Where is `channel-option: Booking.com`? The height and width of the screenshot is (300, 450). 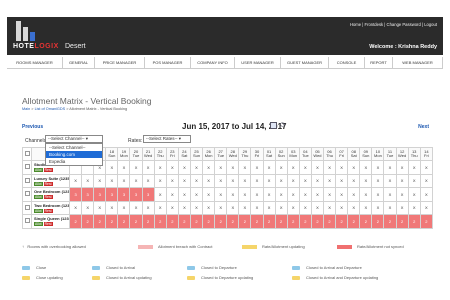 channel-option: Booking.com is located at coordinates (74, 154).